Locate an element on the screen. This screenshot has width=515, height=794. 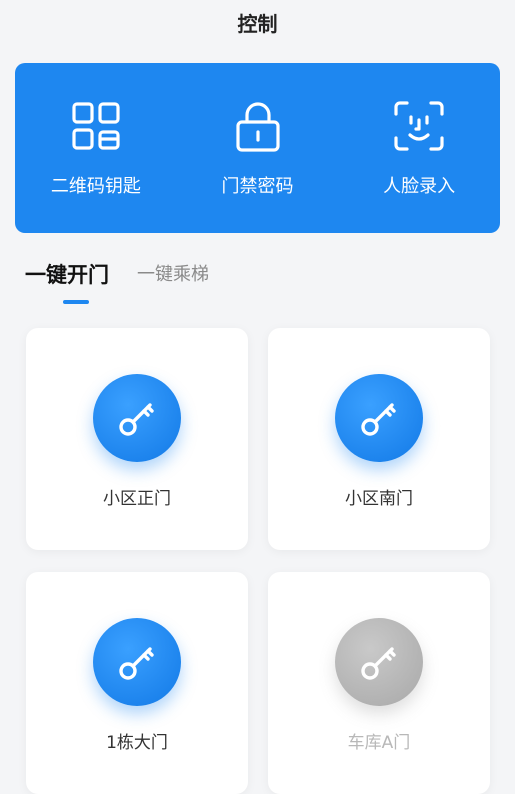
top-bar: 控制 is located at coordinates (257, 22).